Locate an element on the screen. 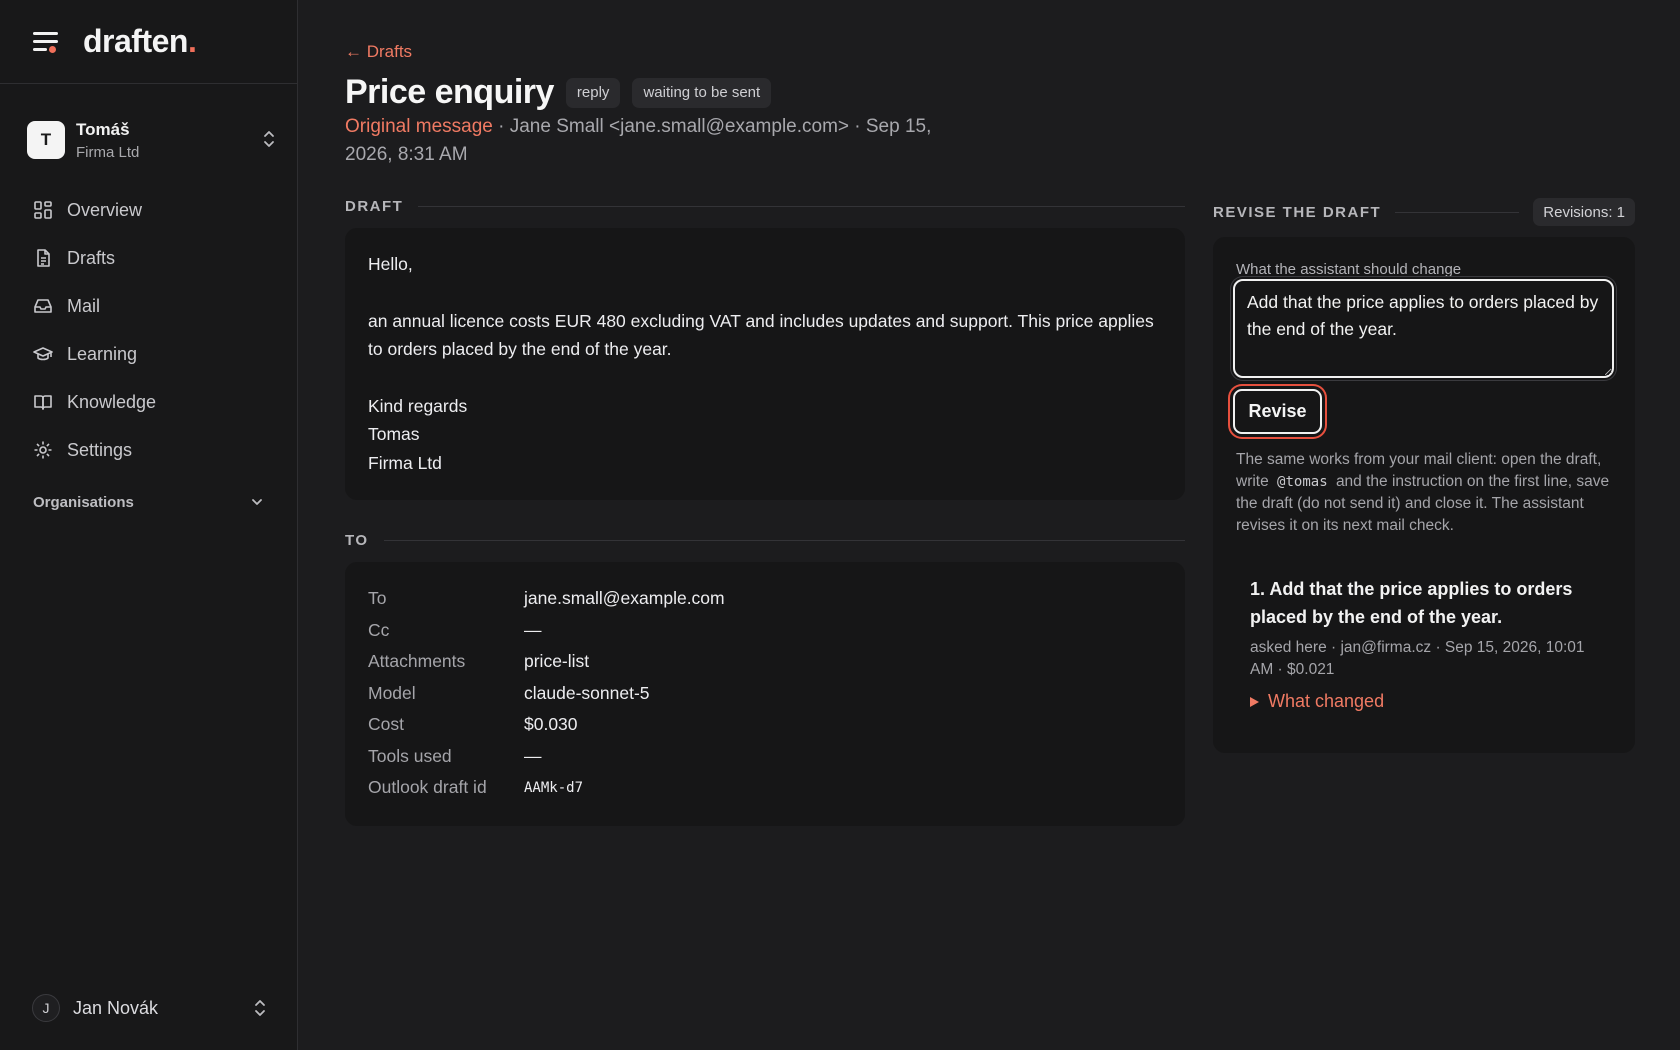  hamburger-menu-icon is located at coordinates (46, 42).